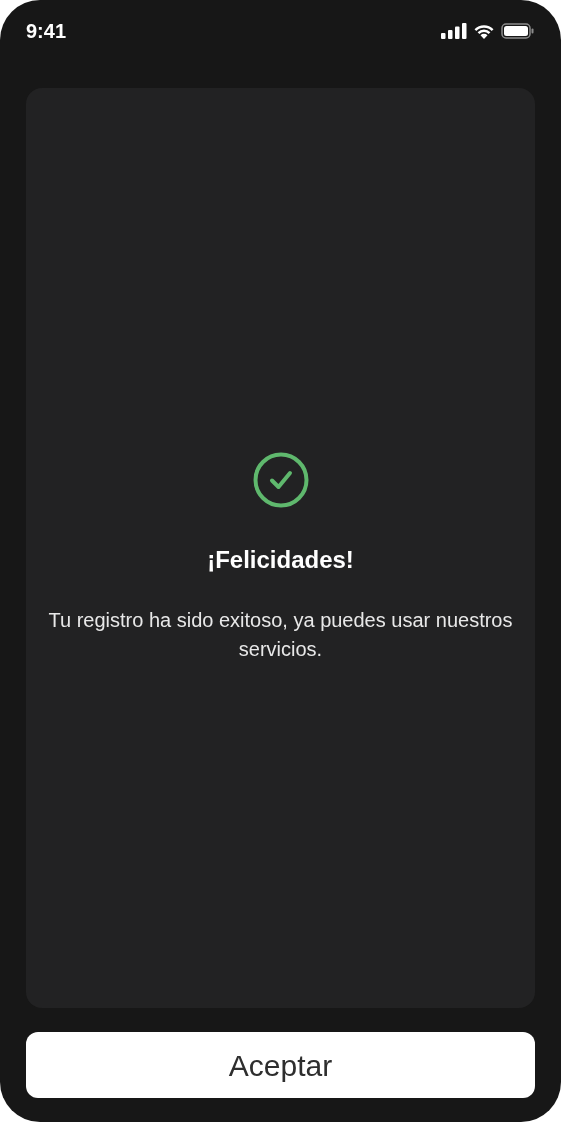 The image size is (561, 1122). What do you see at coordinates (280, 635) in the screenshot?
I see `success-message: Tu registro ha sido exitoso, ya puedes usar nuestros servicios.` at bounding box center [280, 635].